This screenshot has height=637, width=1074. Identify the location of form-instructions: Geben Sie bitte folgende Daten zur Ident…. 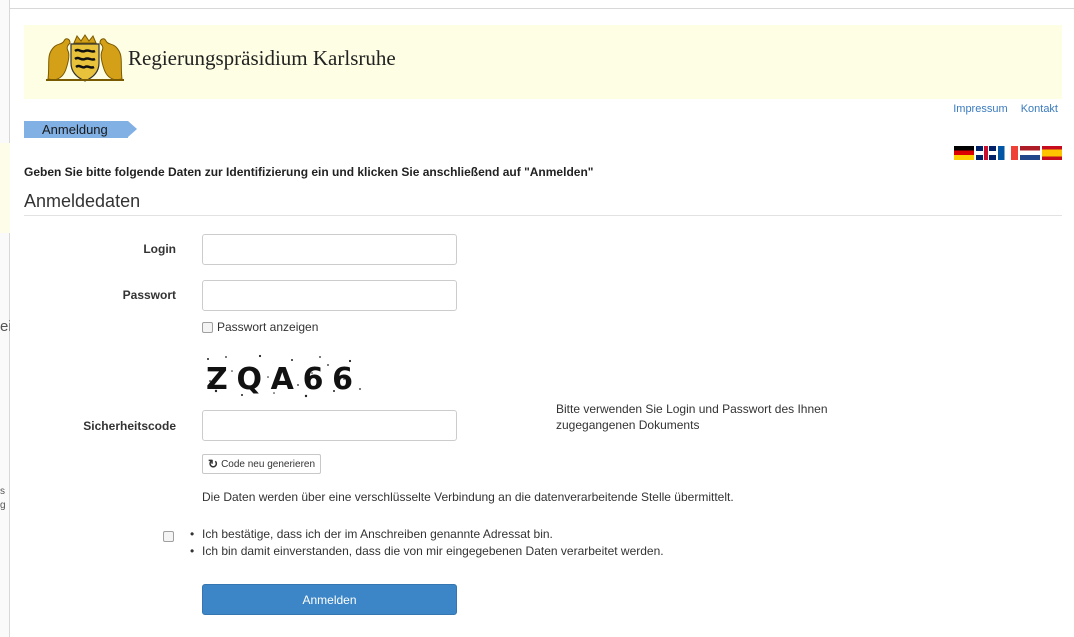
(309, 172).